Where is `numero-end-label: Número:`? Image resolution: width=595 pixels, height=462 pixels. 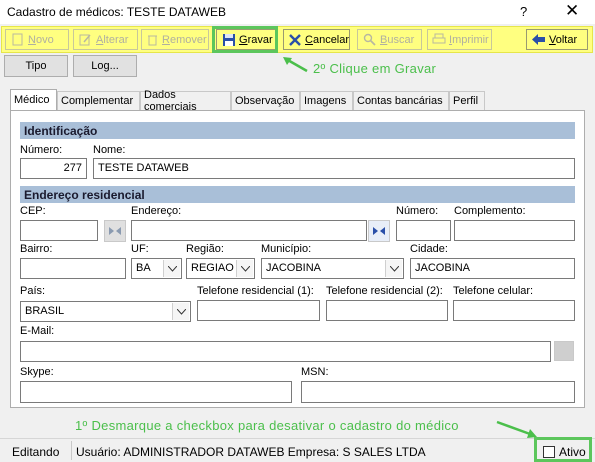
numero-end-label: Número: is located at coordinates (417, 211).